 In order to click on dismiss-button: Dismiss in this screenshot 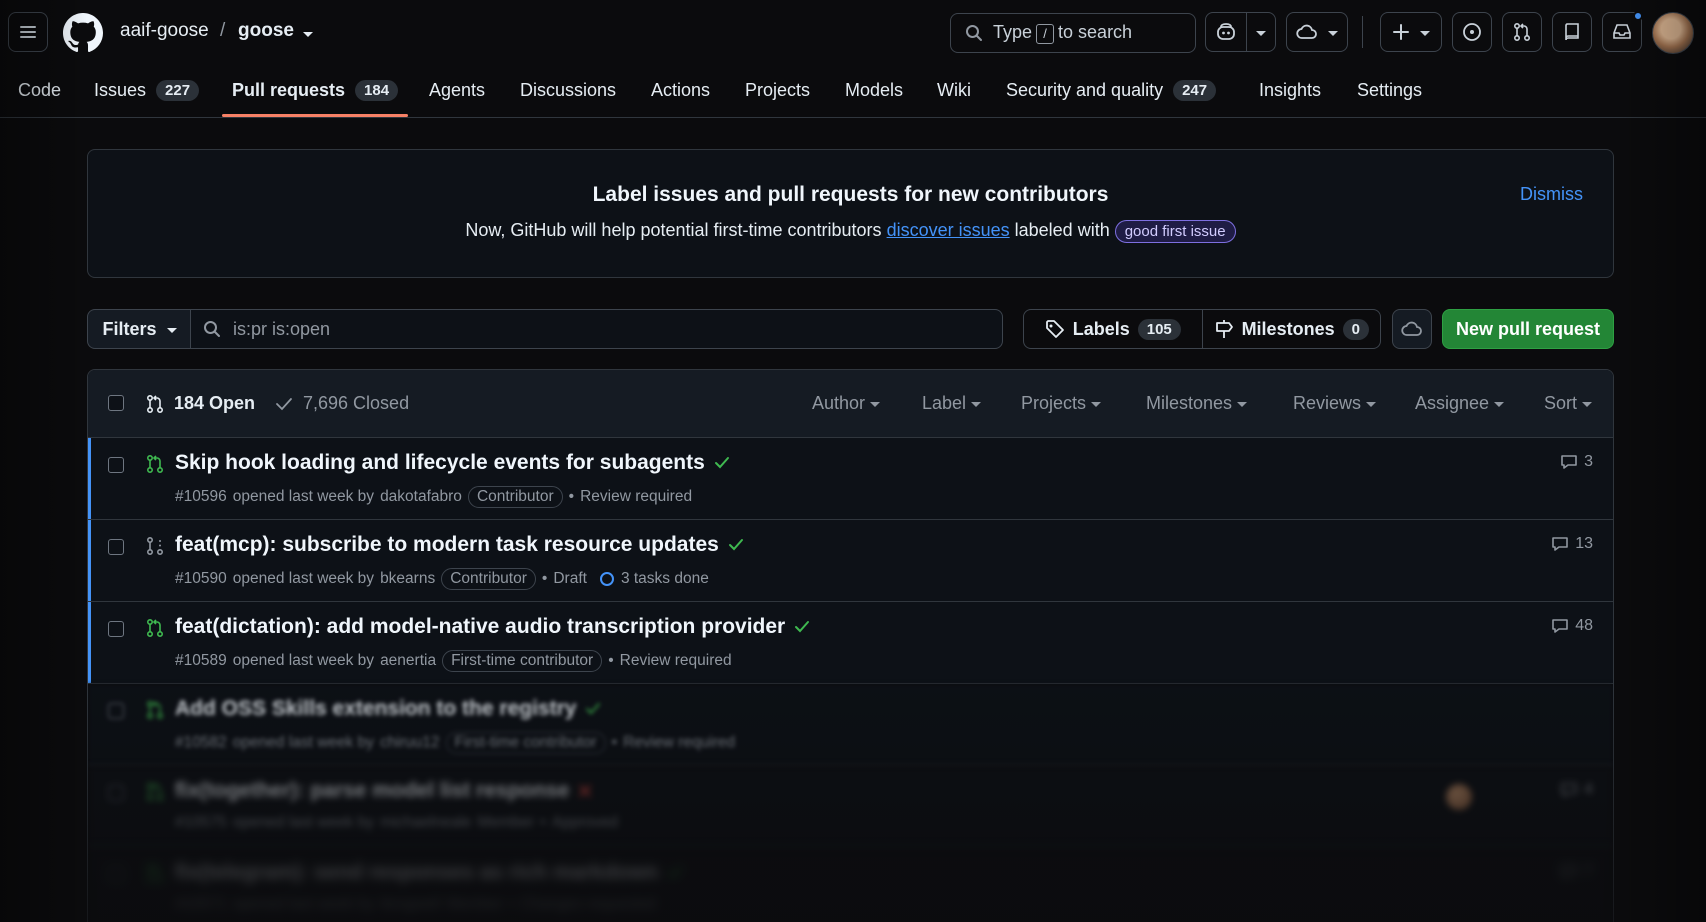, I will do `click(1551, 194)`.